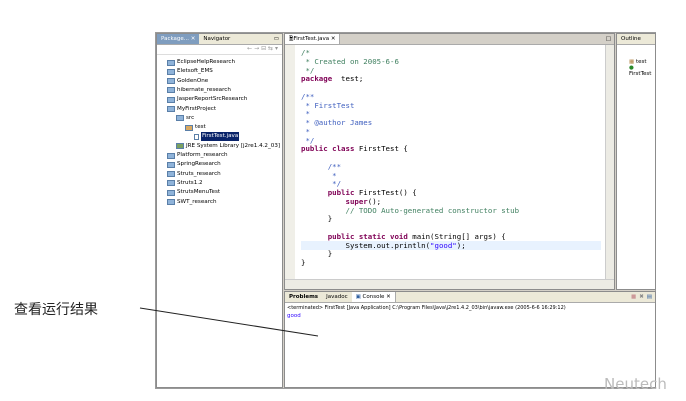 The width and height of the screenshot is (686, 401). I want to click on annotation-arrow, so click(229, 322).